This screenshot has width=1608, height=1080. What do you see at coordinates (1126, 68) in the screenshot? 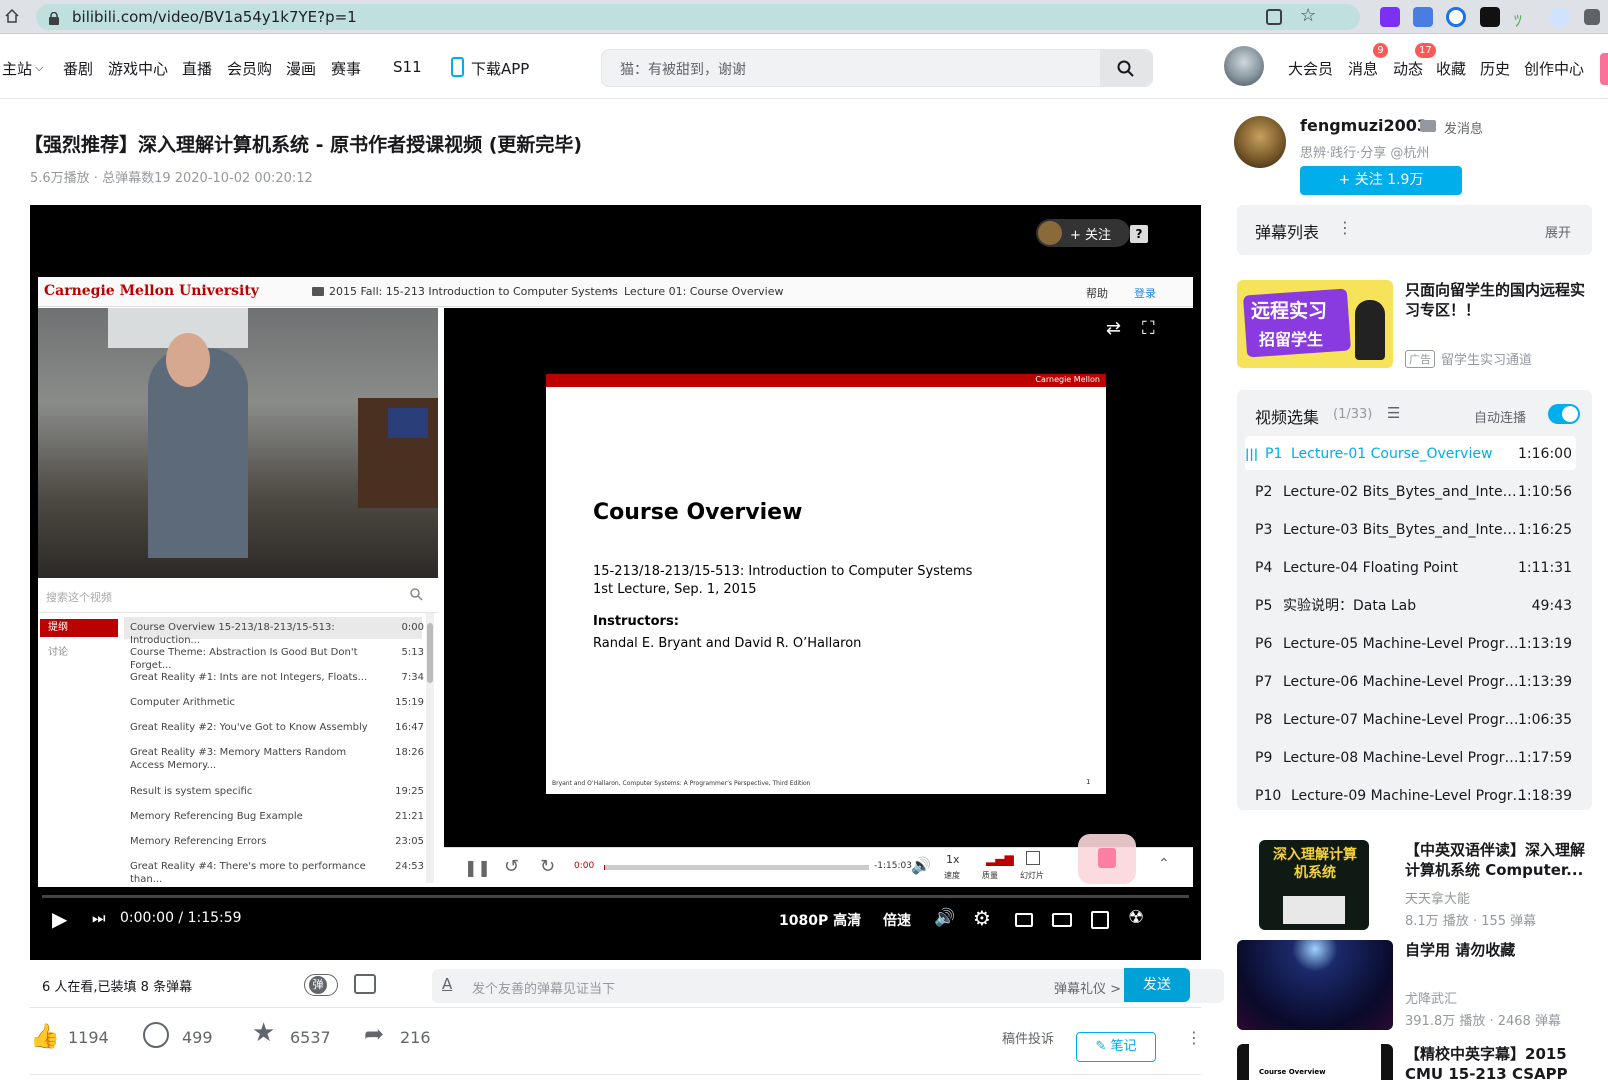
I see `search-button` at bounding box center [1126, 68].